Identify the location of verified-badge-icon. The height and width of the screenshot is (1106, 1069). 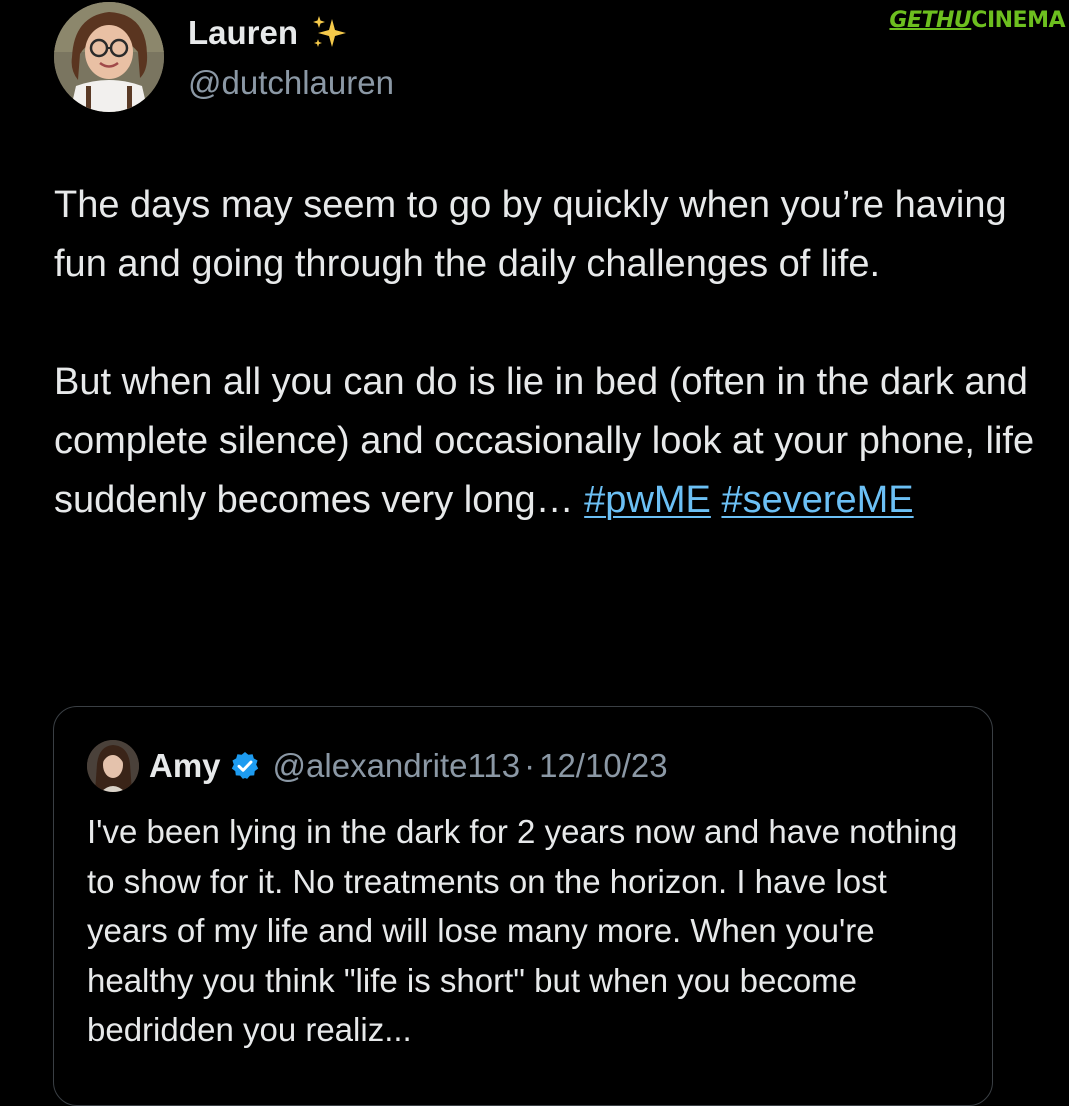
(245, 766).